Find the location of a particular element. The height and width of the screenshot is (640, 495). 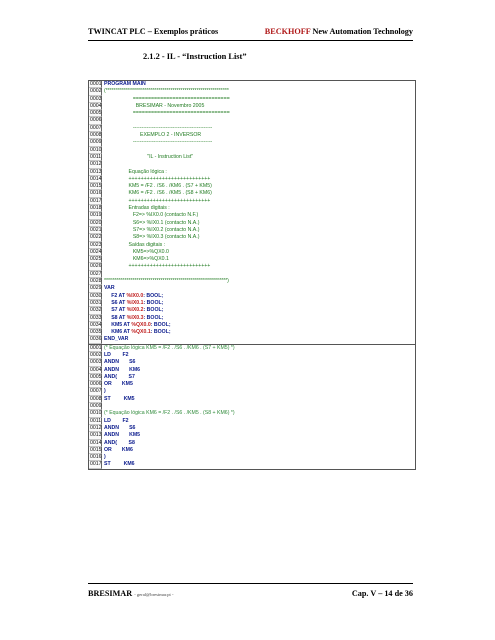

document-header-title: TWINCAT PLC – Exemplos práticos is located at coordinates (153, 31).